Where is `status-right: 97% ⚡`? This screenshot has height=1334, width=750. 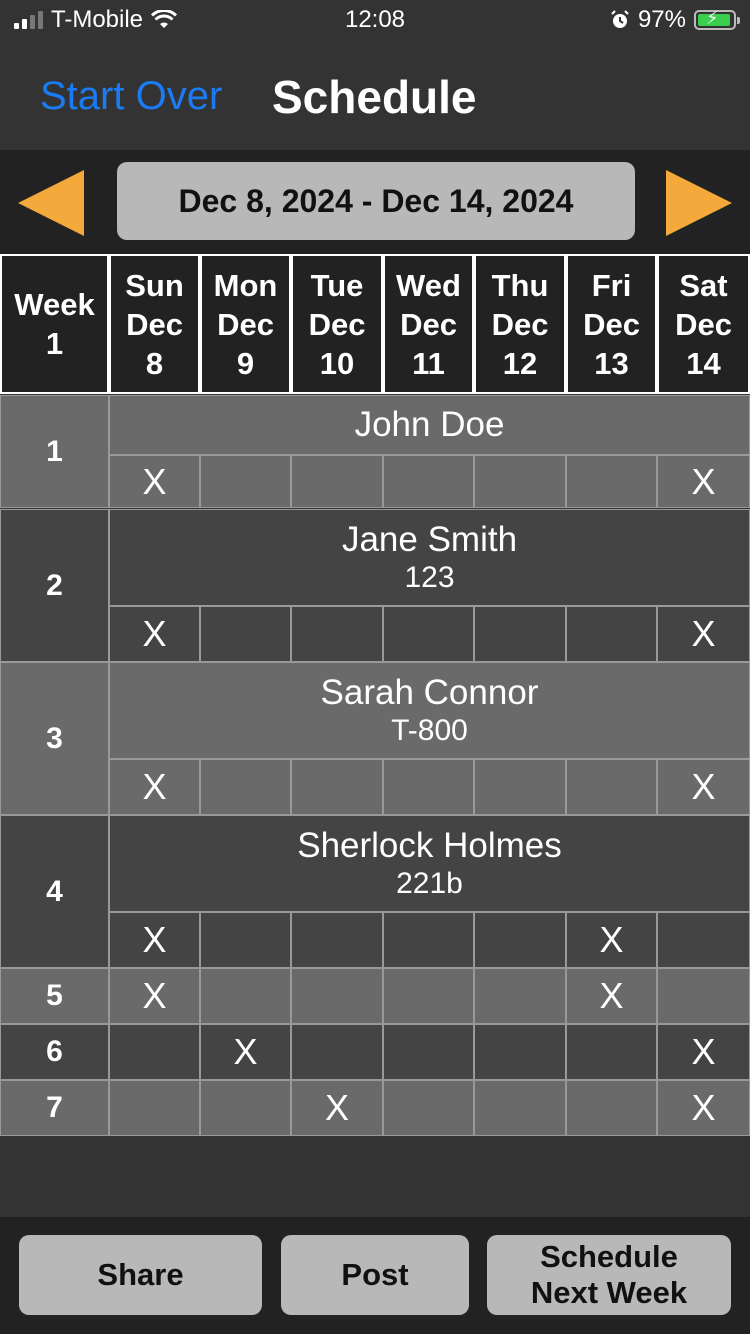 status-right: 97% ⚡ is located at coordinates (675, 20).